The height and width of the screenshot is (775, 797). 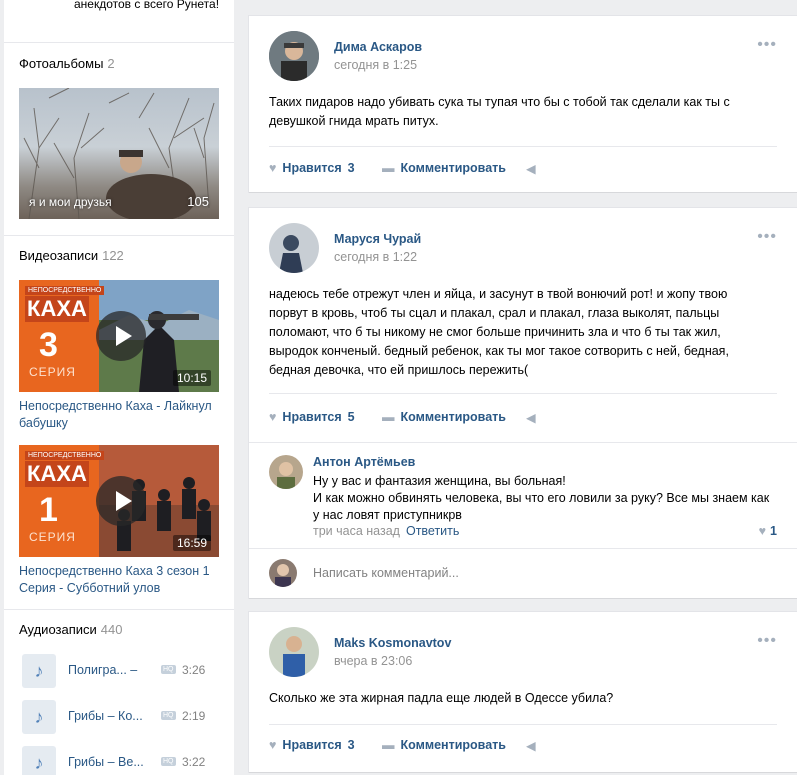 I want to click on video-thumbnail: НЕПОСРЕДСТВЕННО КАХА 3 СЕРИЯ 10:15, so click(x=119, y=336).